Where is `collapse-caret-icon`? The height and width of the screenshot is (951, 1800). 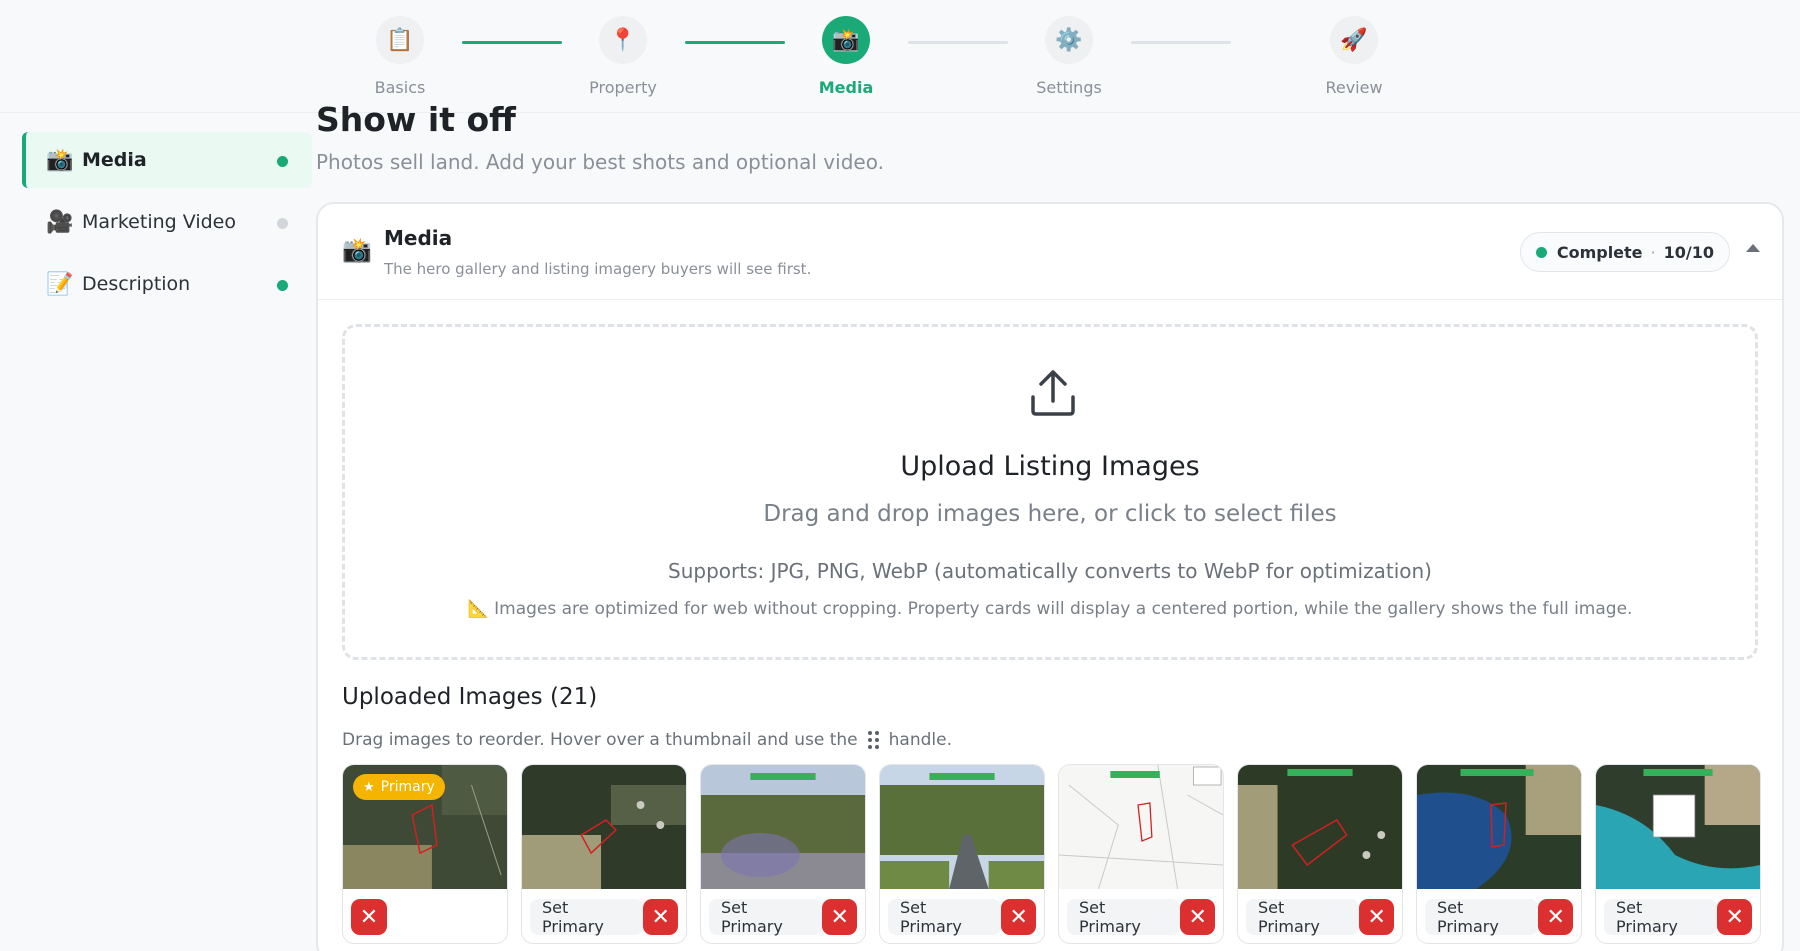
collapse-caret-icon is located at coordinates (1753, 248).